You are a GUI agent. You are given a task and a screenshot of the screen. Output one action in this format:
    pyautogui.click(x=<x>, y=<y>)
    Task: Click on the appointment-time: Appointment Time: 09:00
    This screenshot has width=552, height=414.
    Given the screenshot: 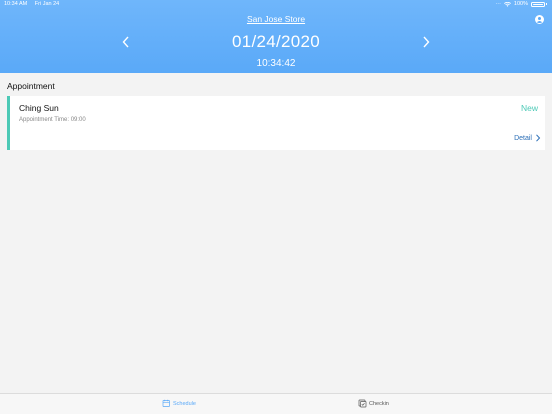 What is the action you would take?
    pyautogui.click(x=52, y=120)
    